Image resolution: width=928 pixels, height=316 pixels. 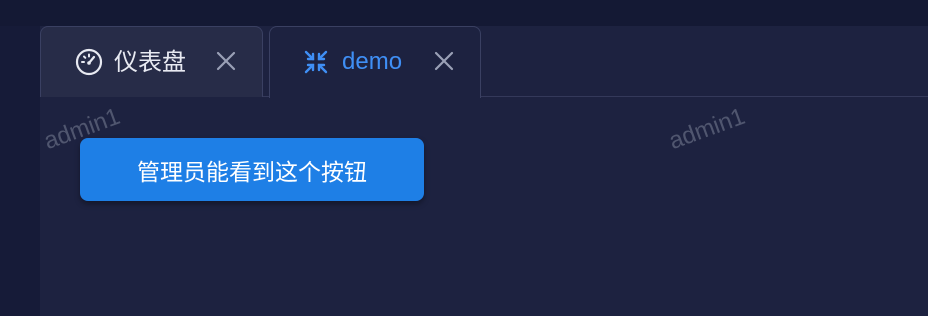 I want to click on tab-dashboard-label: 仪表盘, so click(x=150, y=62).